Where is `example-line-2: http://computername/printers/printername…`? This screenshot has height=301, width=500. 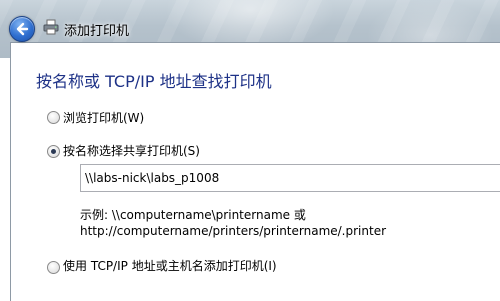
example-line-2: http://computername/printers/printername… is located at coordinates (233, 231).